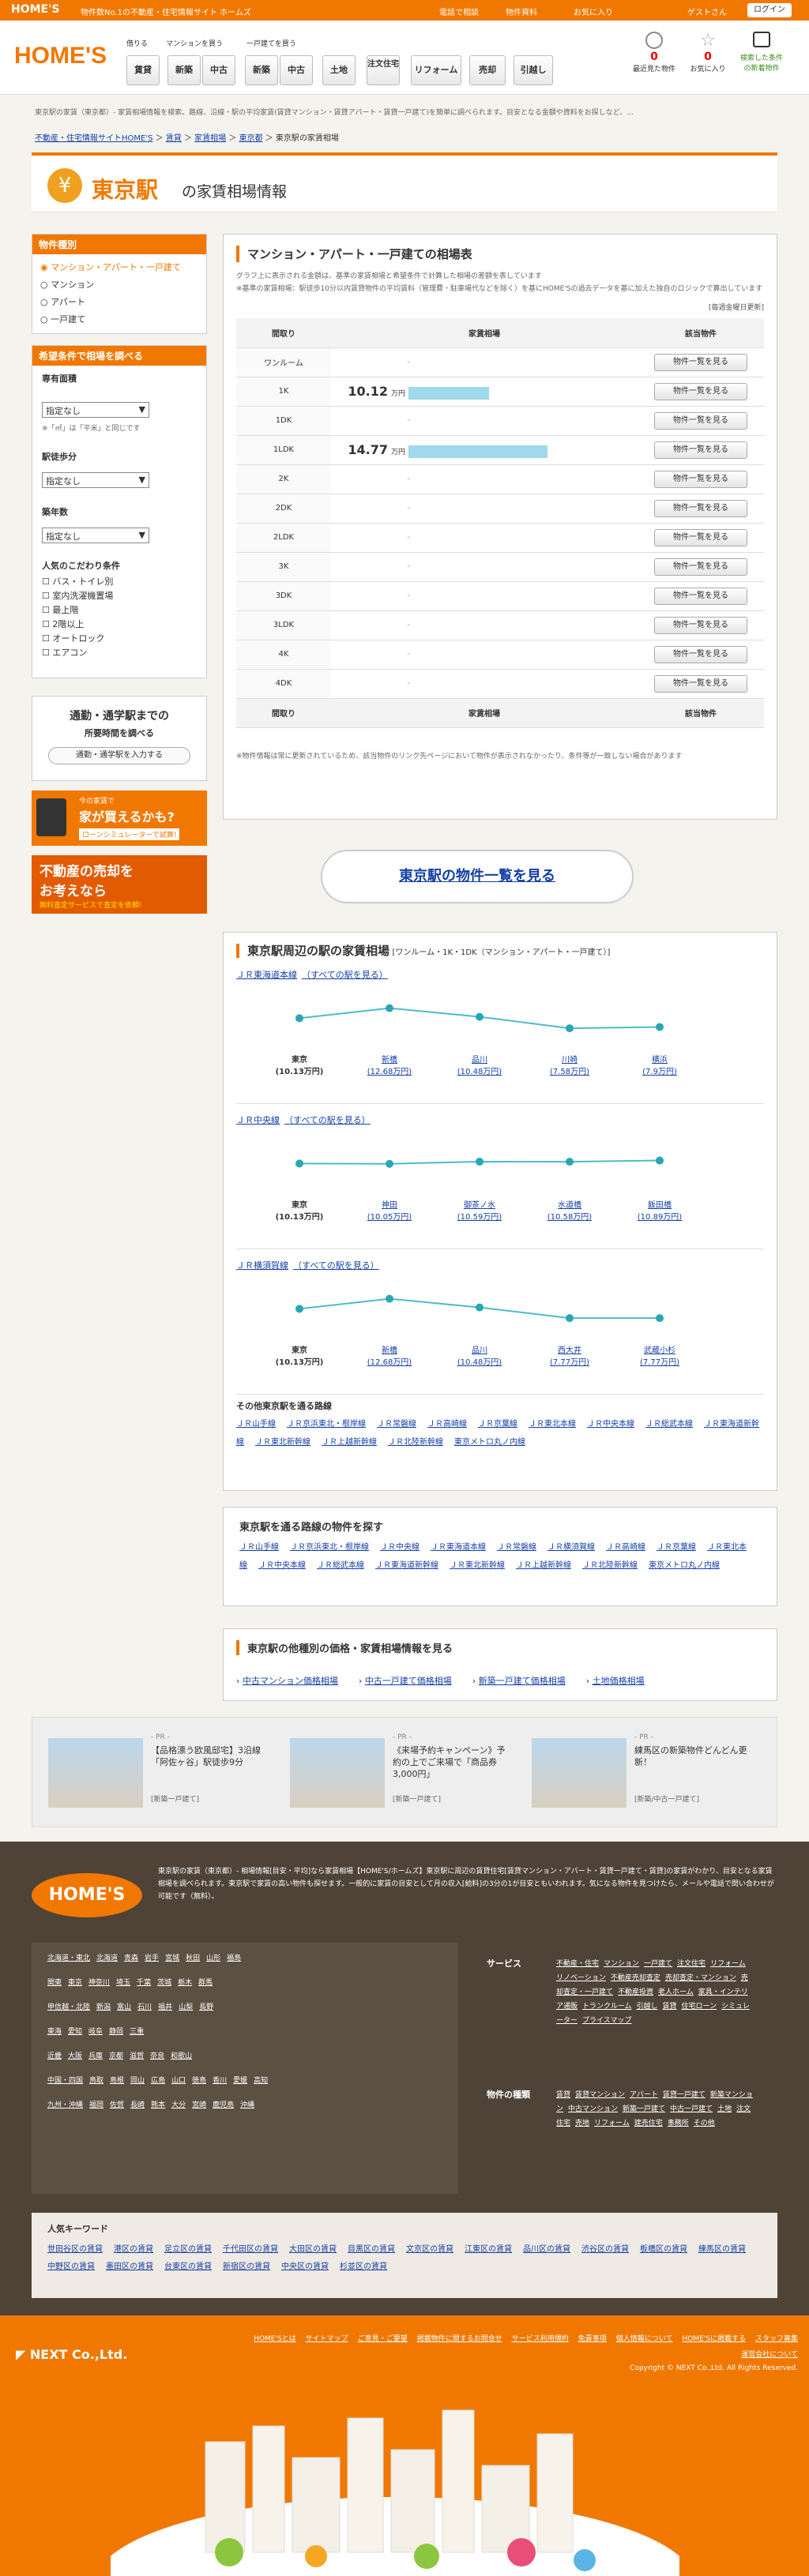  Describe the element at coordinates (262, 1265) in the screenshot. I see `line-link: ＪＲ横須賀線` at that location.